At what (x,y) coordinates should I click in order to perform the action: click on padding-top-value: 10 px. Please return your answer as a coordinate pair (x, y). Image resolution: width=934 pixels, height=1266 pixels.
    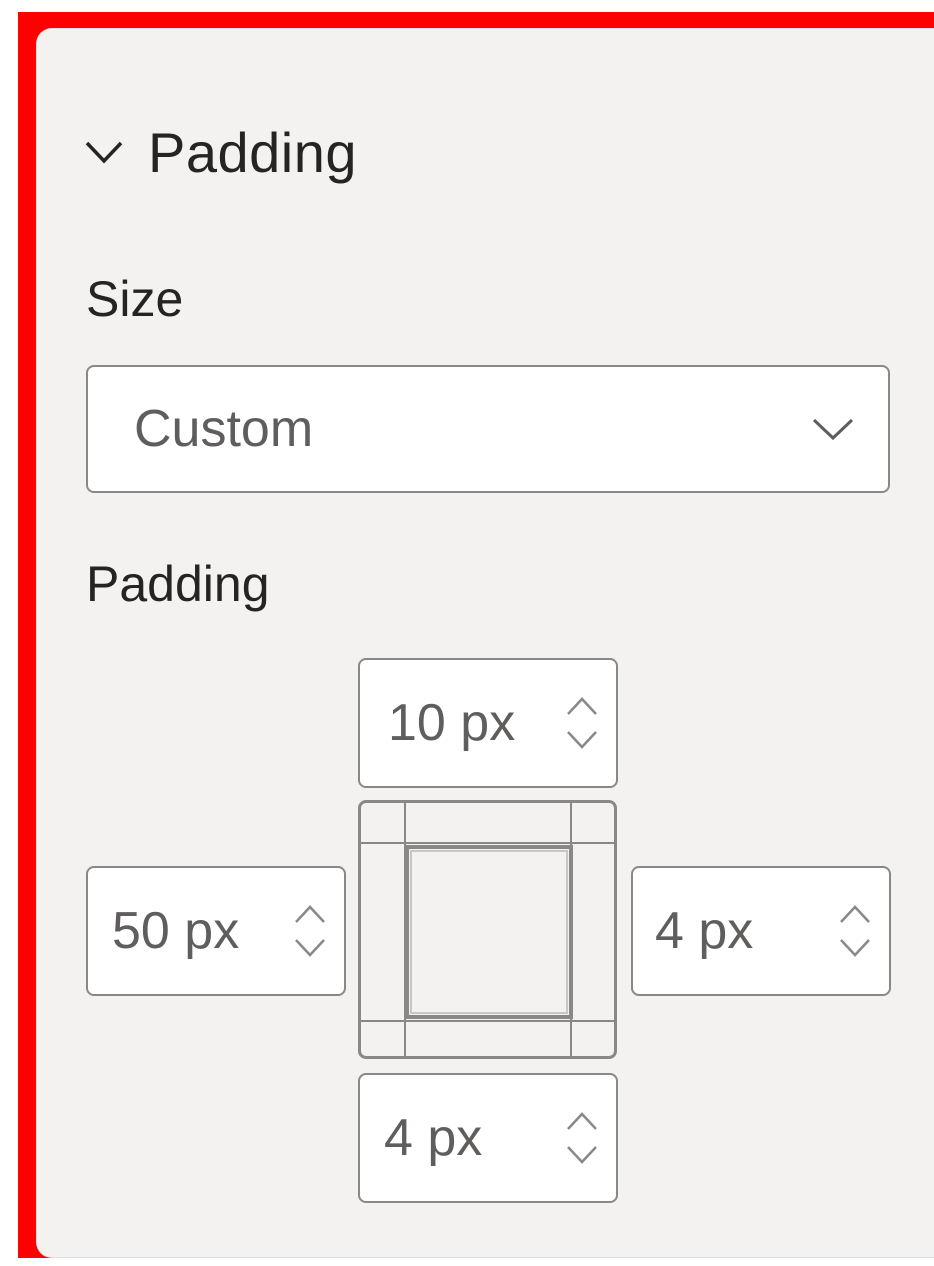
    Looking at the image, I should click on (452, 723).